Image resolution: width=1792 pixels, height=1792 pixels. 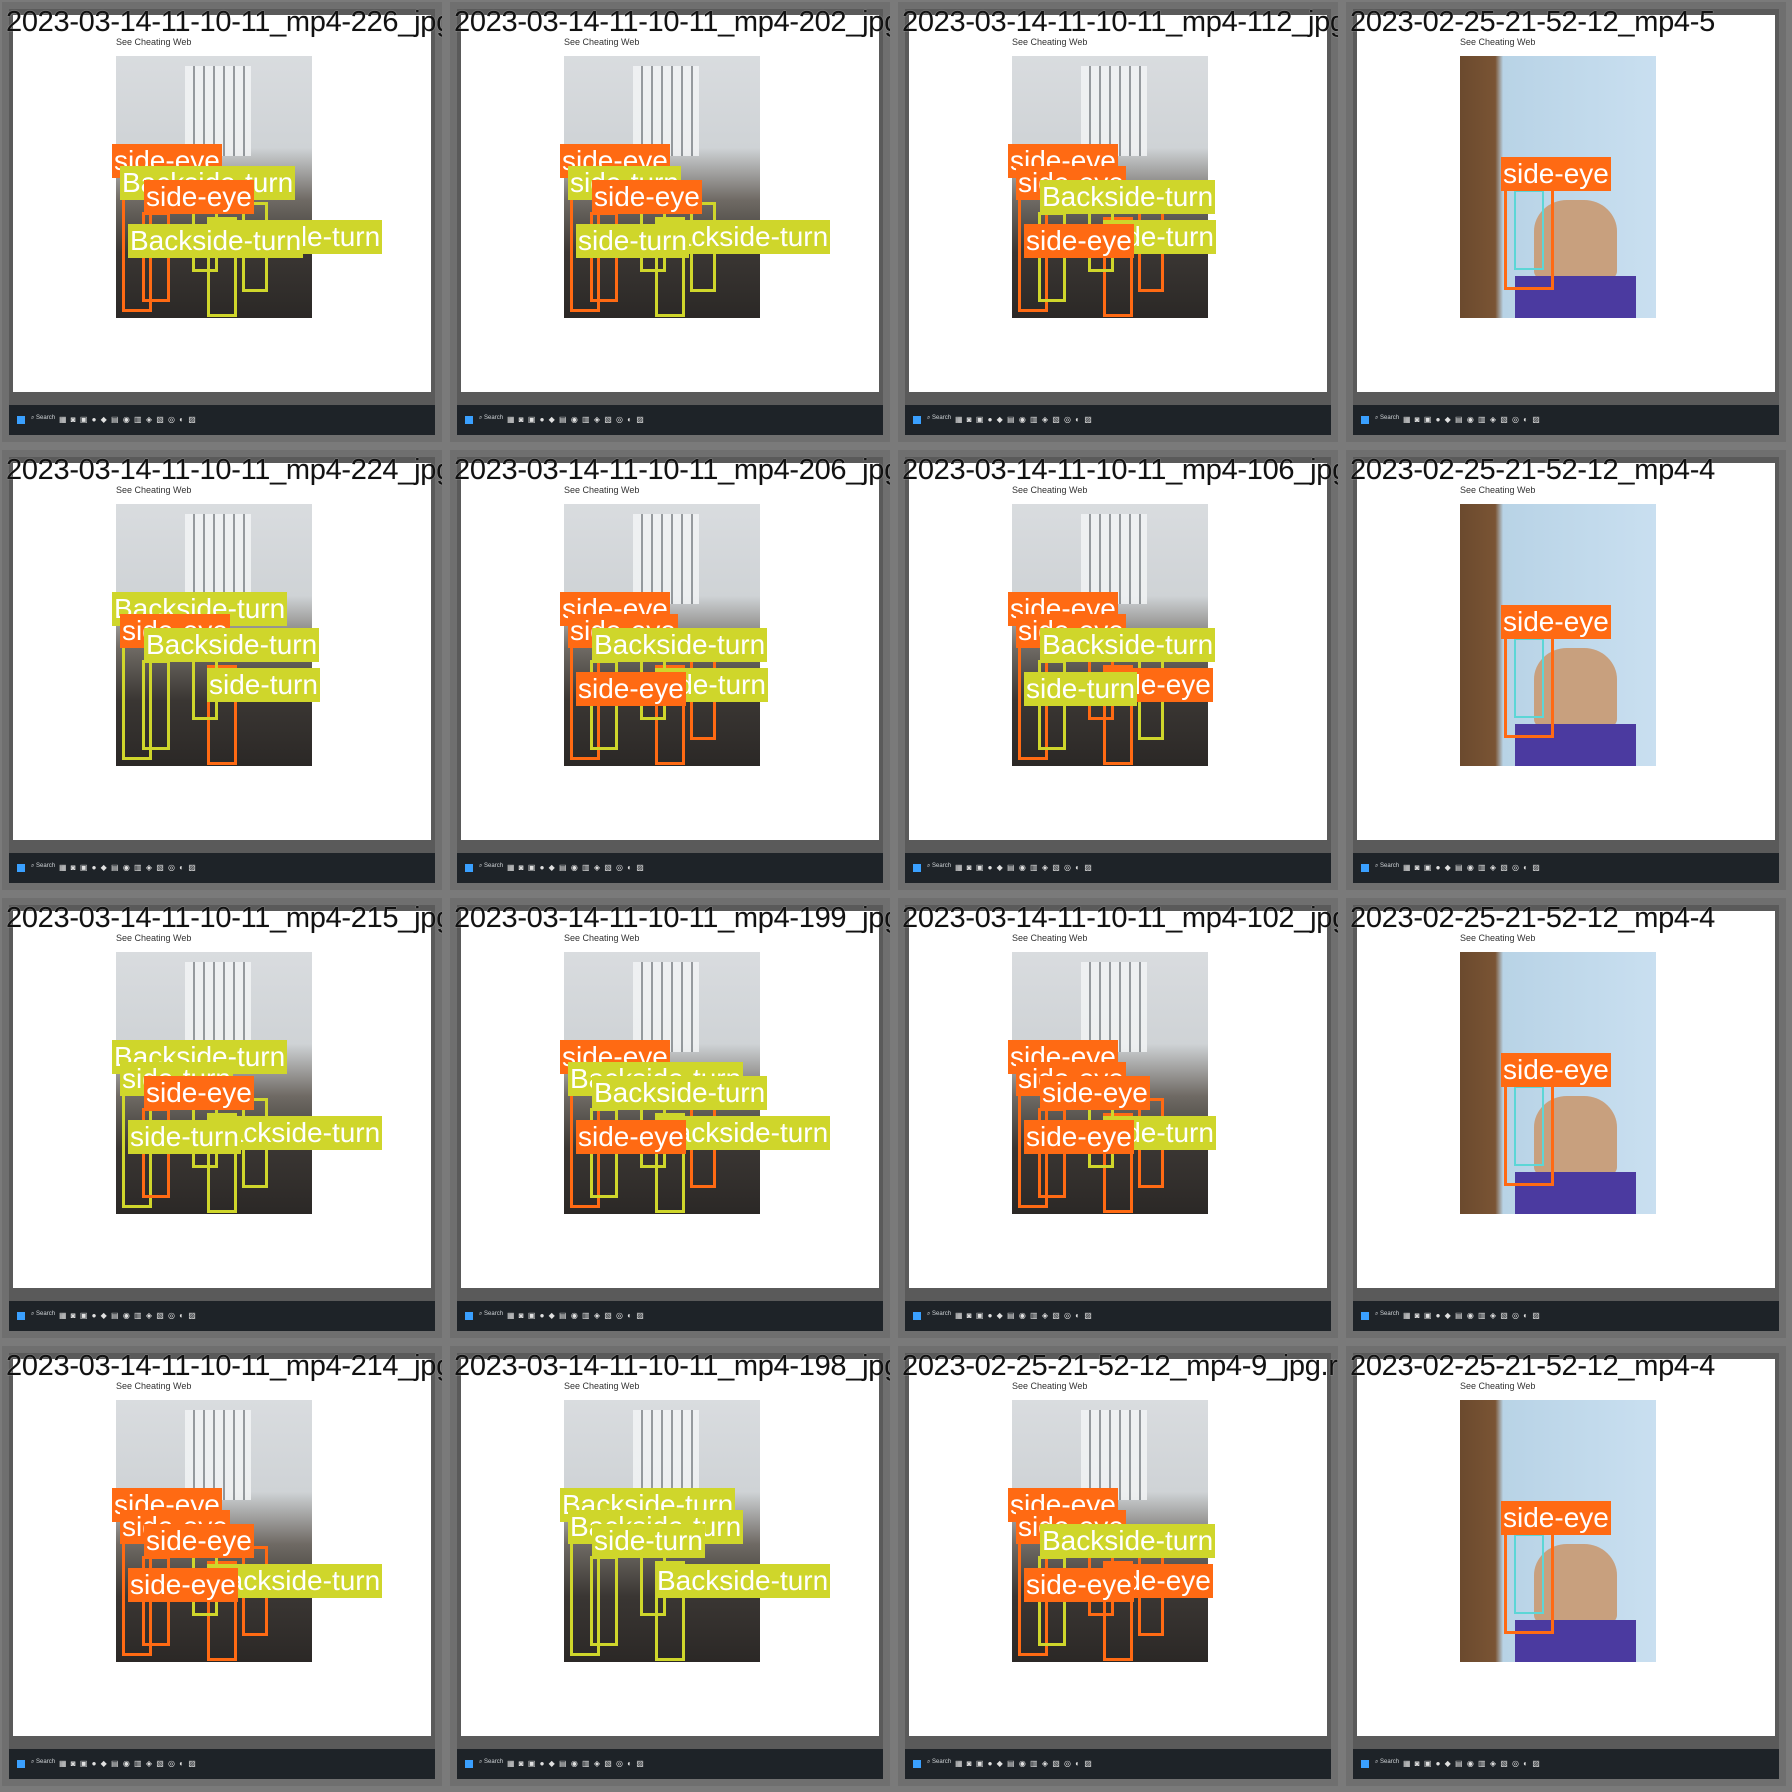 What do you see at coordinates (1120, 22) in the screenshot?
I see `tile-filename: 2023-03-14-11-10-11_mp4-112_jpg.rf.25871` at bounding box center [1120, 22].